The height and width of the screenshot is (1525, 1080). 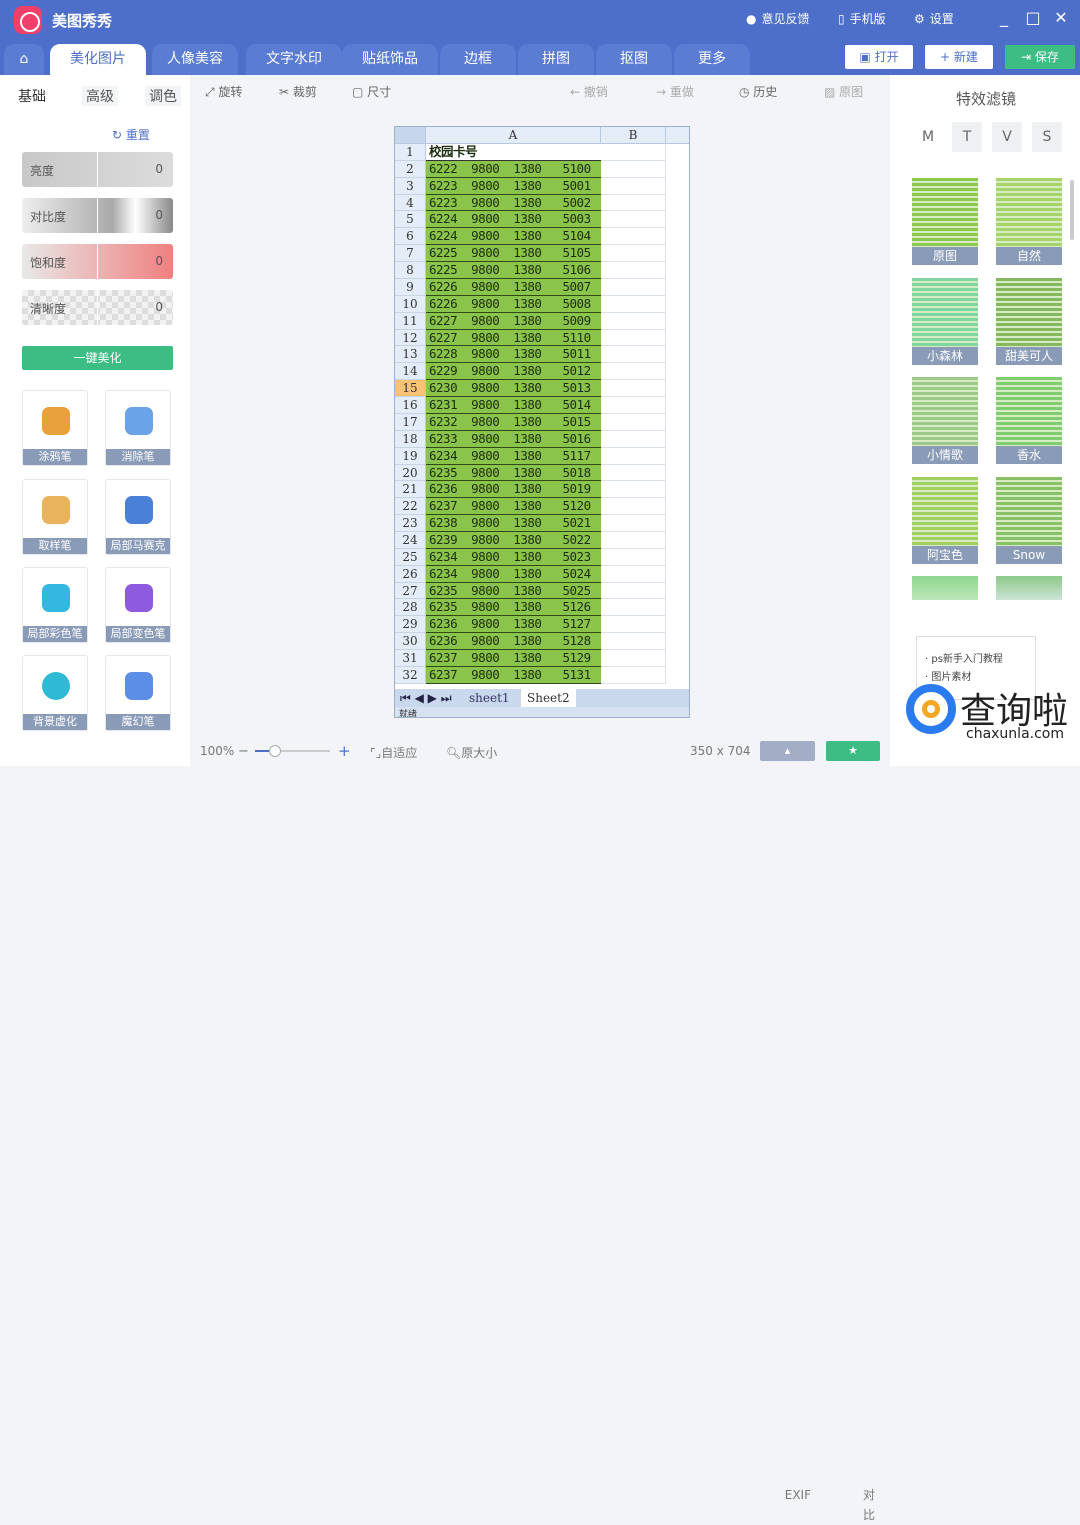 I want to click on card-number-cell: 6227 9800 1380 5110, so click(x=513, y=338).